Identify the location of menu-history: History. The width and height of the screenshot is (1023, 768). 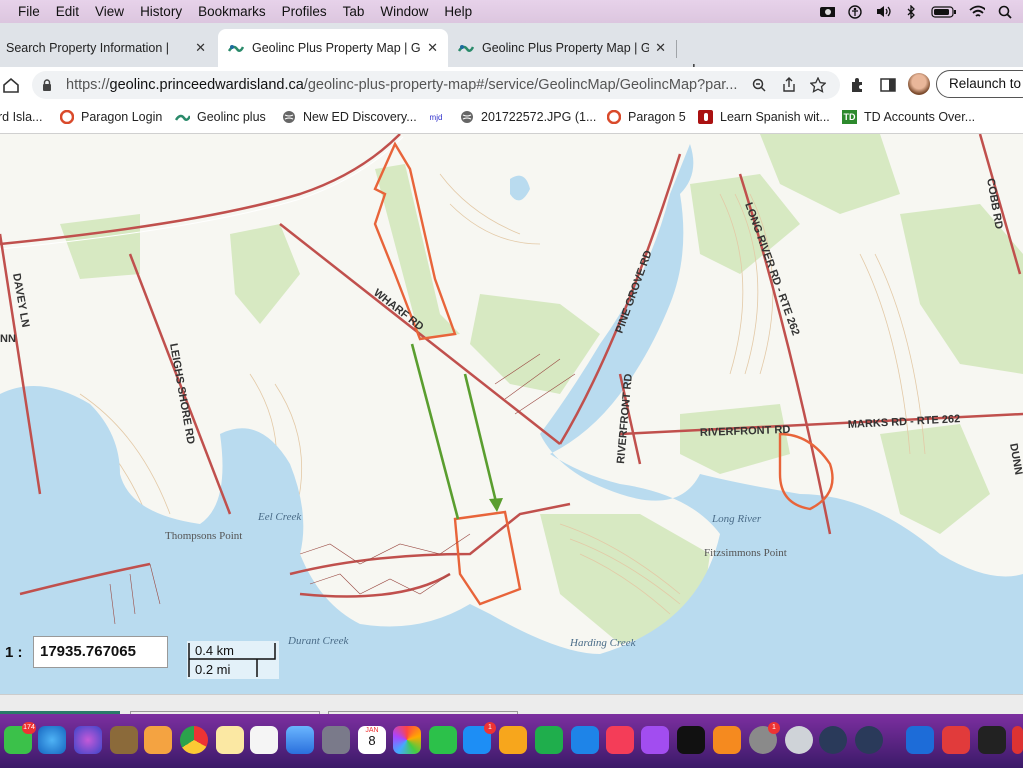
(161, 11).